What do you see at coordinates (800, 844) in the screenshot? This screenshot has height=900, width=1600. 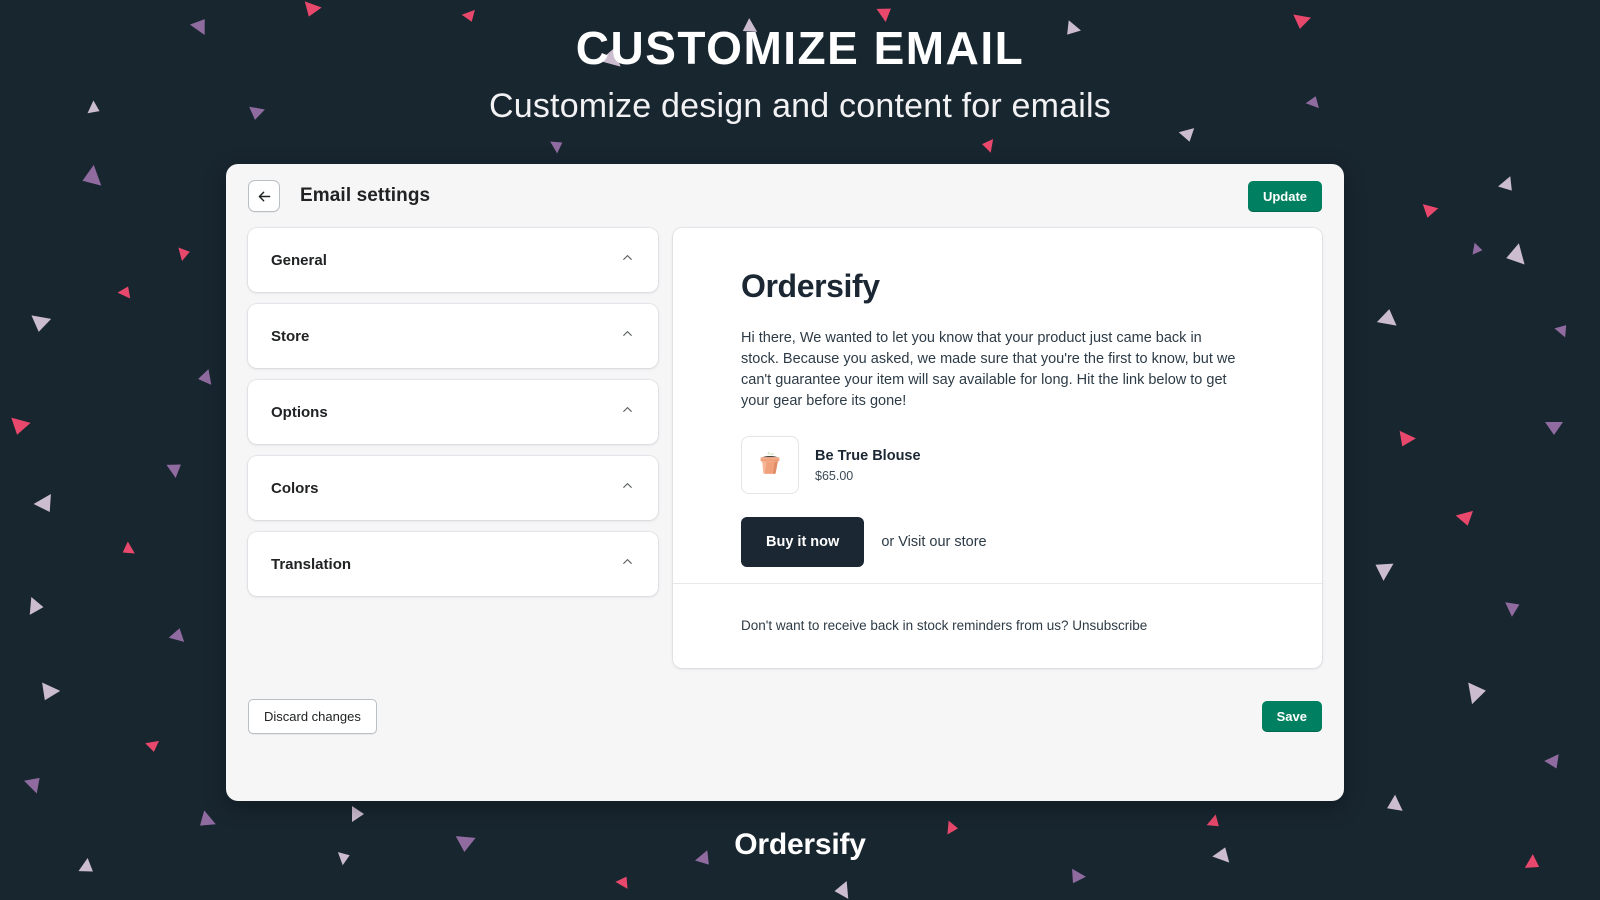 I see `footer-brand: Ordersify` at bounding box center [800, 844].